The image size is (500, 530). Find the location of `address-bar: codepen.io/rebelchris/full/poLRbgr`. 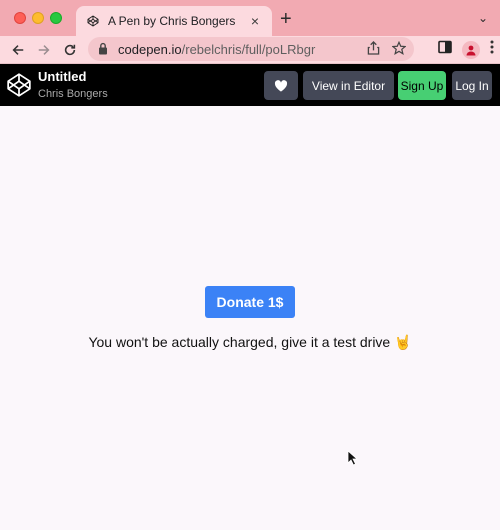

address-bar: codepen.io/rebelchris/full/poLRbgr is located at coordinates (251, 49).